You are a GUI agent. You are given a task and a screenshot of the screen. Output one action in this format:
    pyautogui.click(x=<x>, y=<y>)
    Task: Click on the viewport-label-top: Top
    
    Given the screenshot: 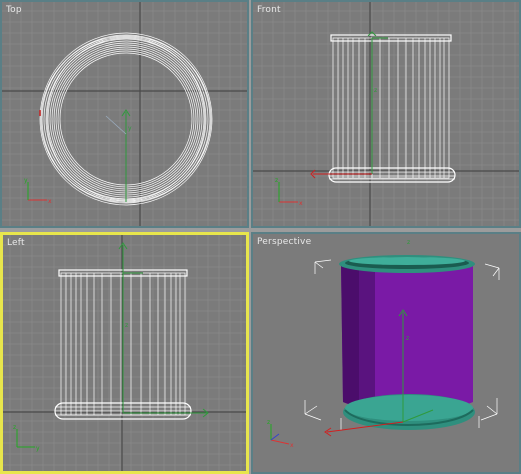 What is the action you would take?
    pyautogui.click(x=14, y=10)
    